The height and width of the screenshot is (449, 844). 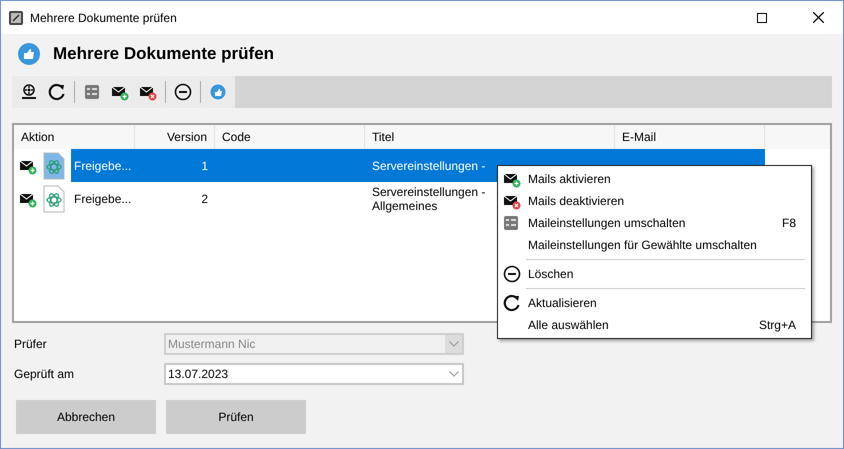 What do you see at coordinates (429, 198) in the screenshot?
I see `table-cell-text: Servereinstellungen - Allgemeines` at bounding box center [429, 198].